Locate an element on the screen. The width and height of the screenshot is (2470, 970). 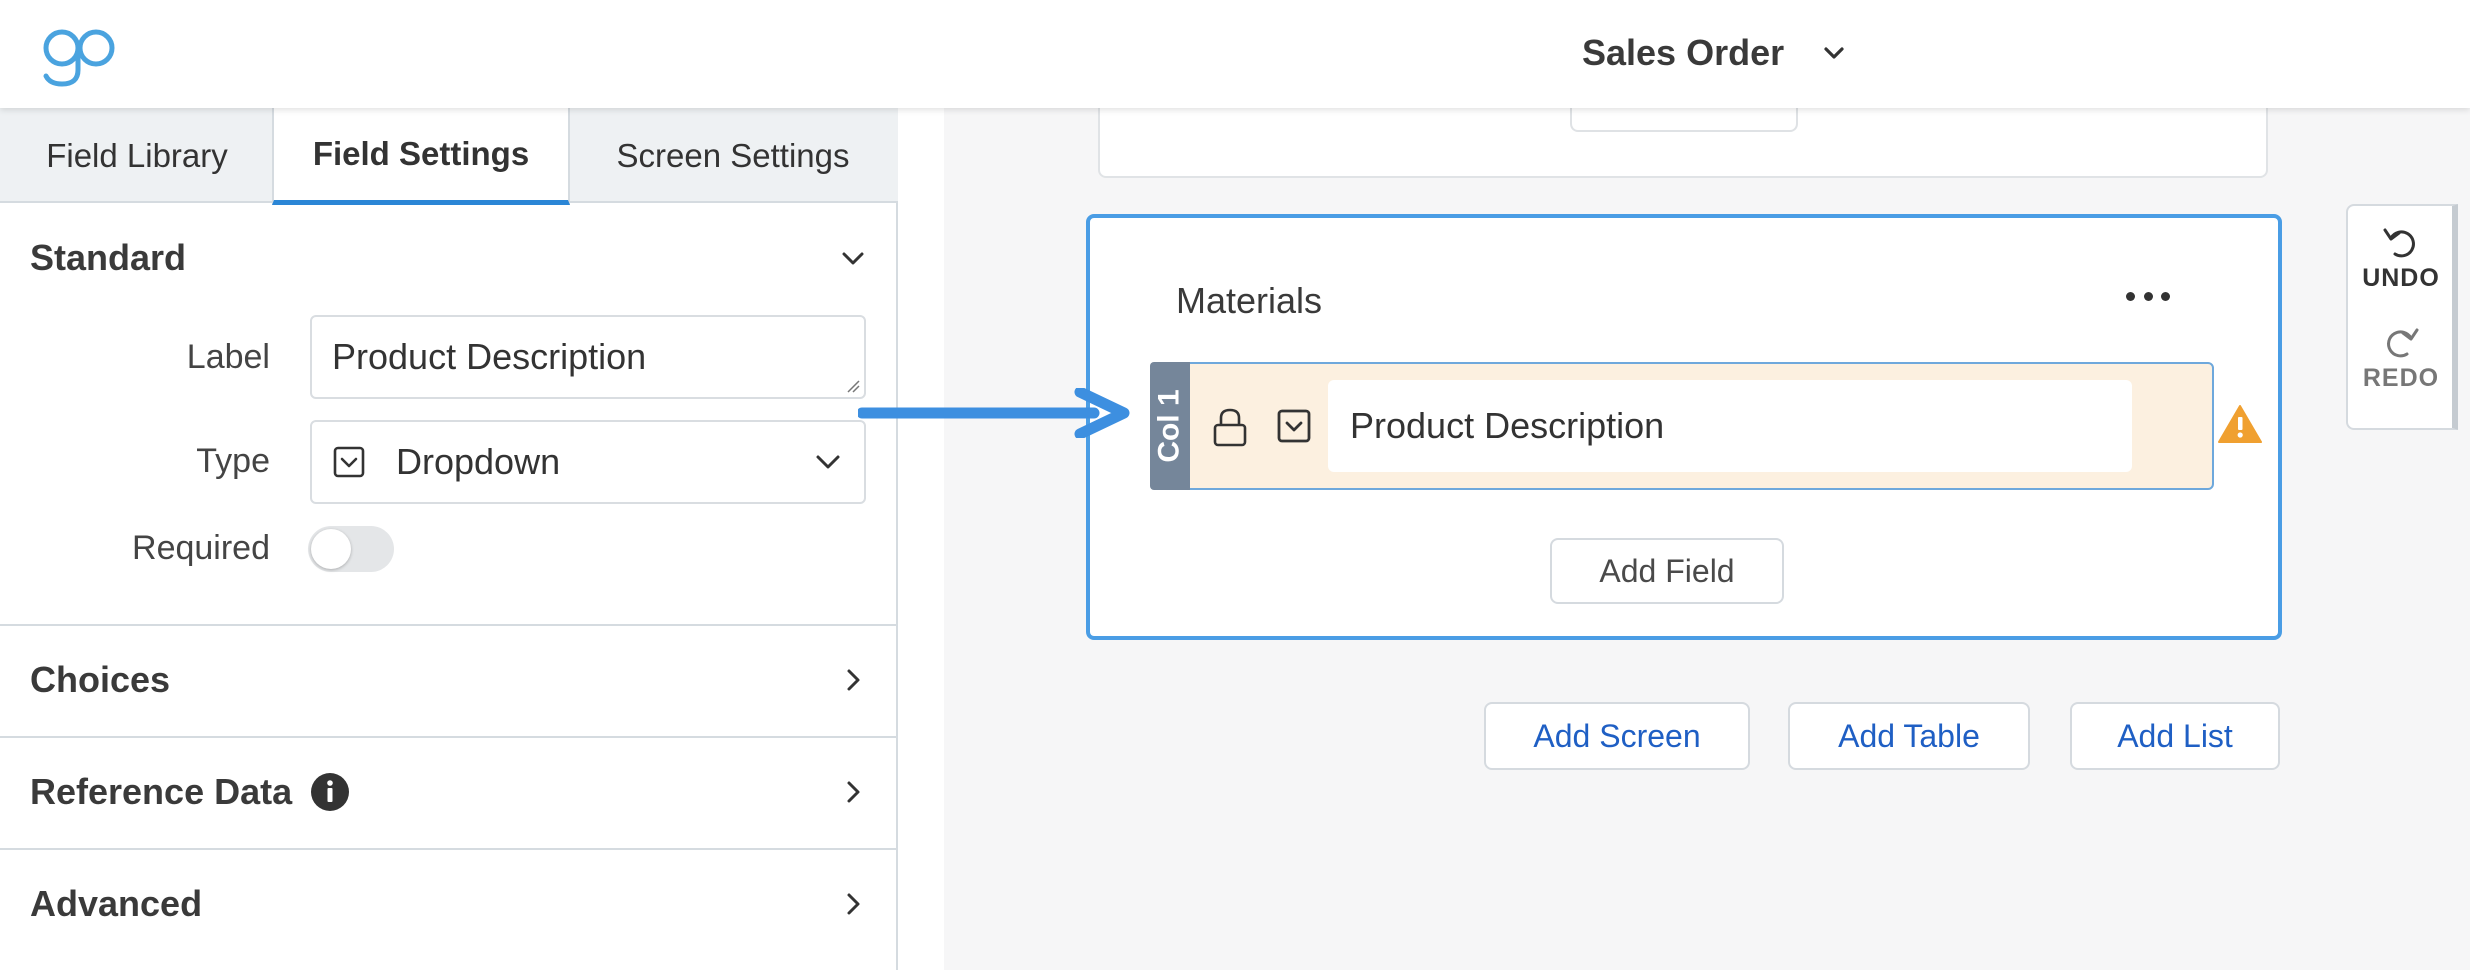
form-title-dropdown: Sales Order is located at coordinates (1715, 53).